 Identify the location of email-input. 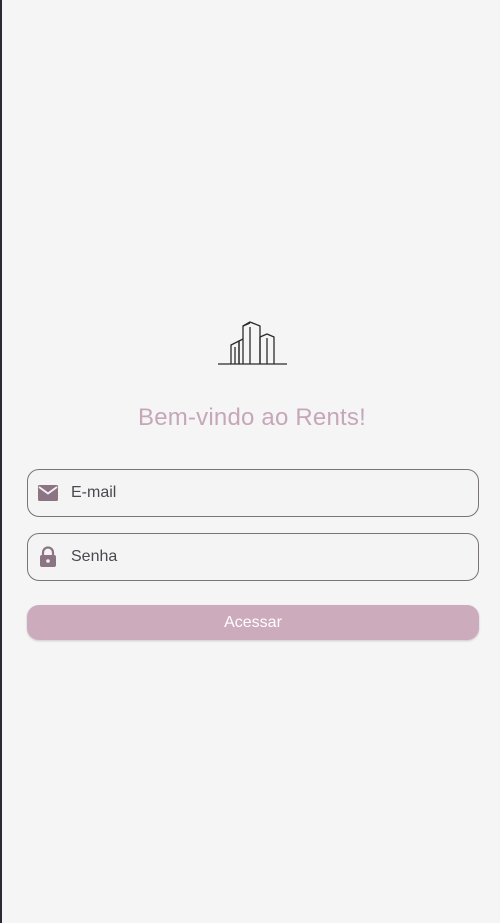
(274, 493).